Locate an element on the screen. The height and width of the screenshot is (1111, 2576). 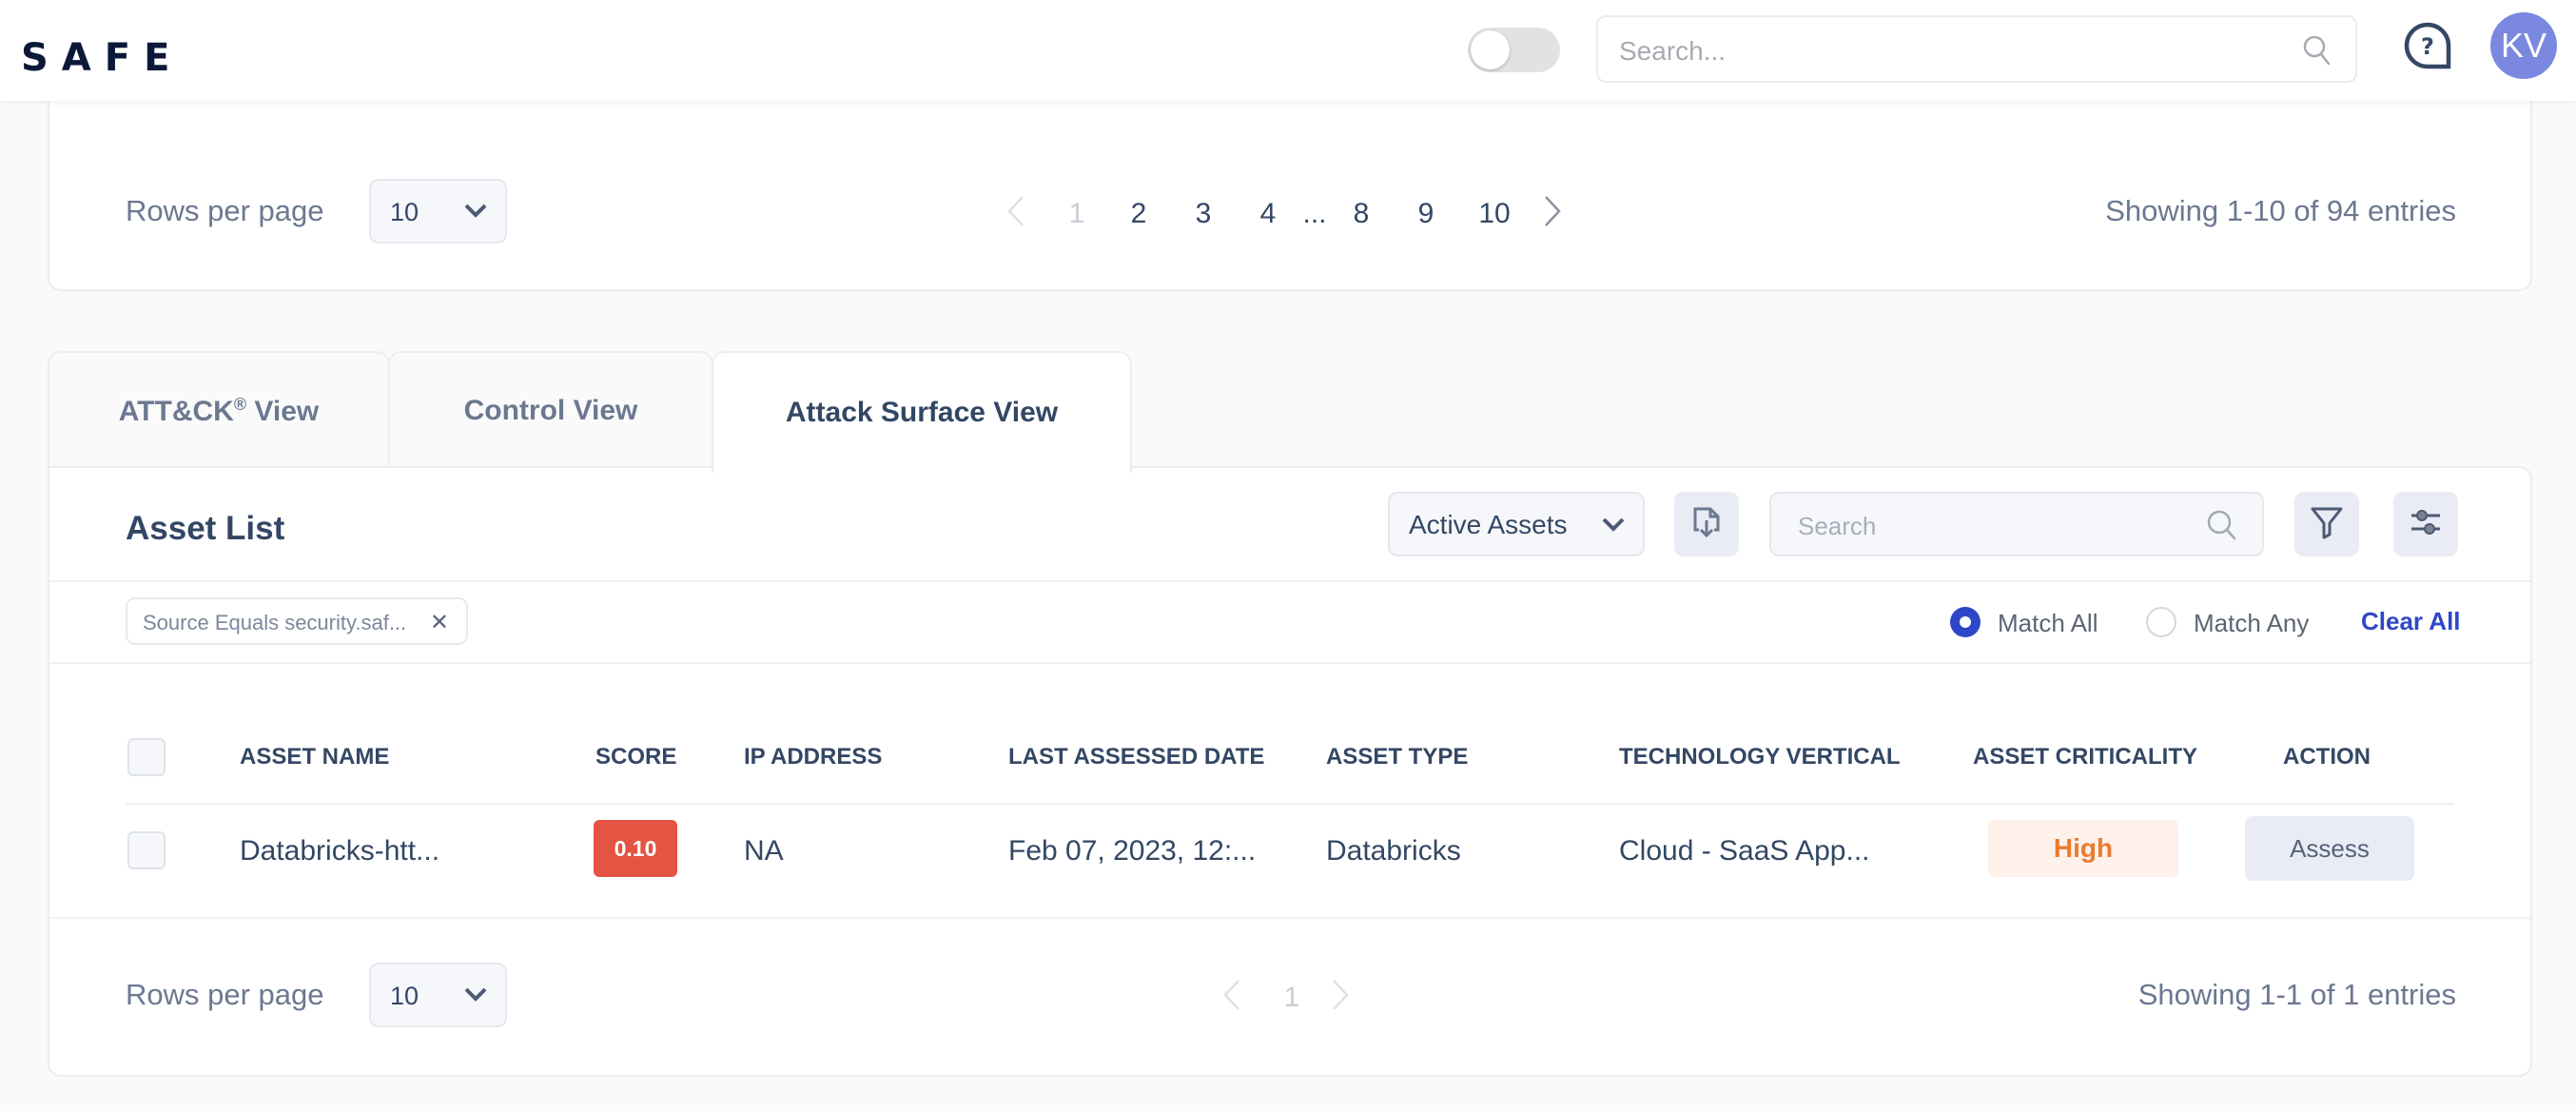
col-technology-vertical: TECHNOLOGY VERTICAL is located at coordinates (1760, 757).